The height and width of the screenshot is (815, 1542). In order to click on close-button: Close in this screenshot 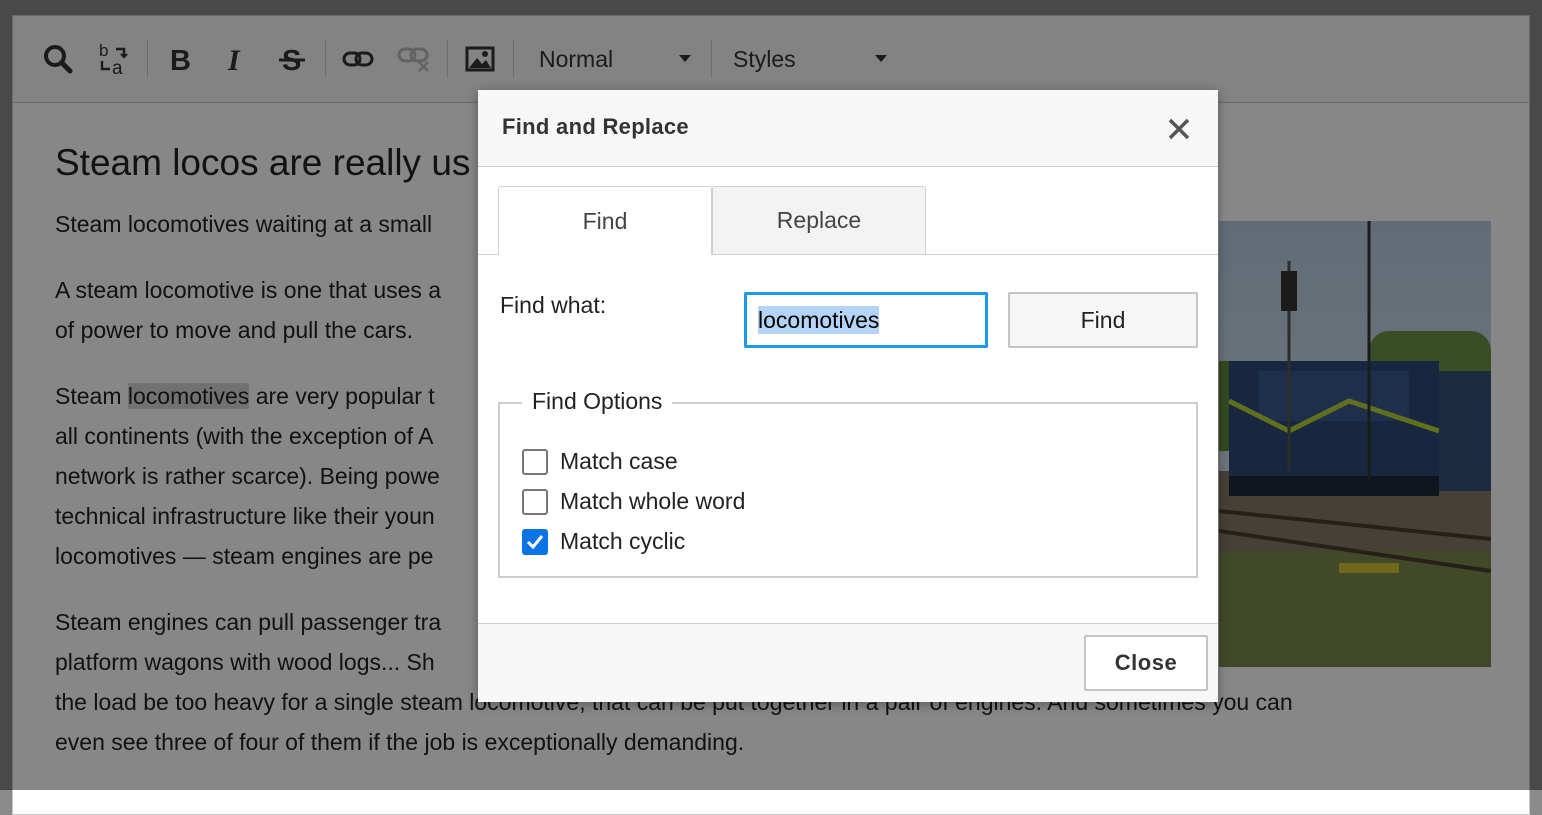, I will do `click(1146, 663)`.